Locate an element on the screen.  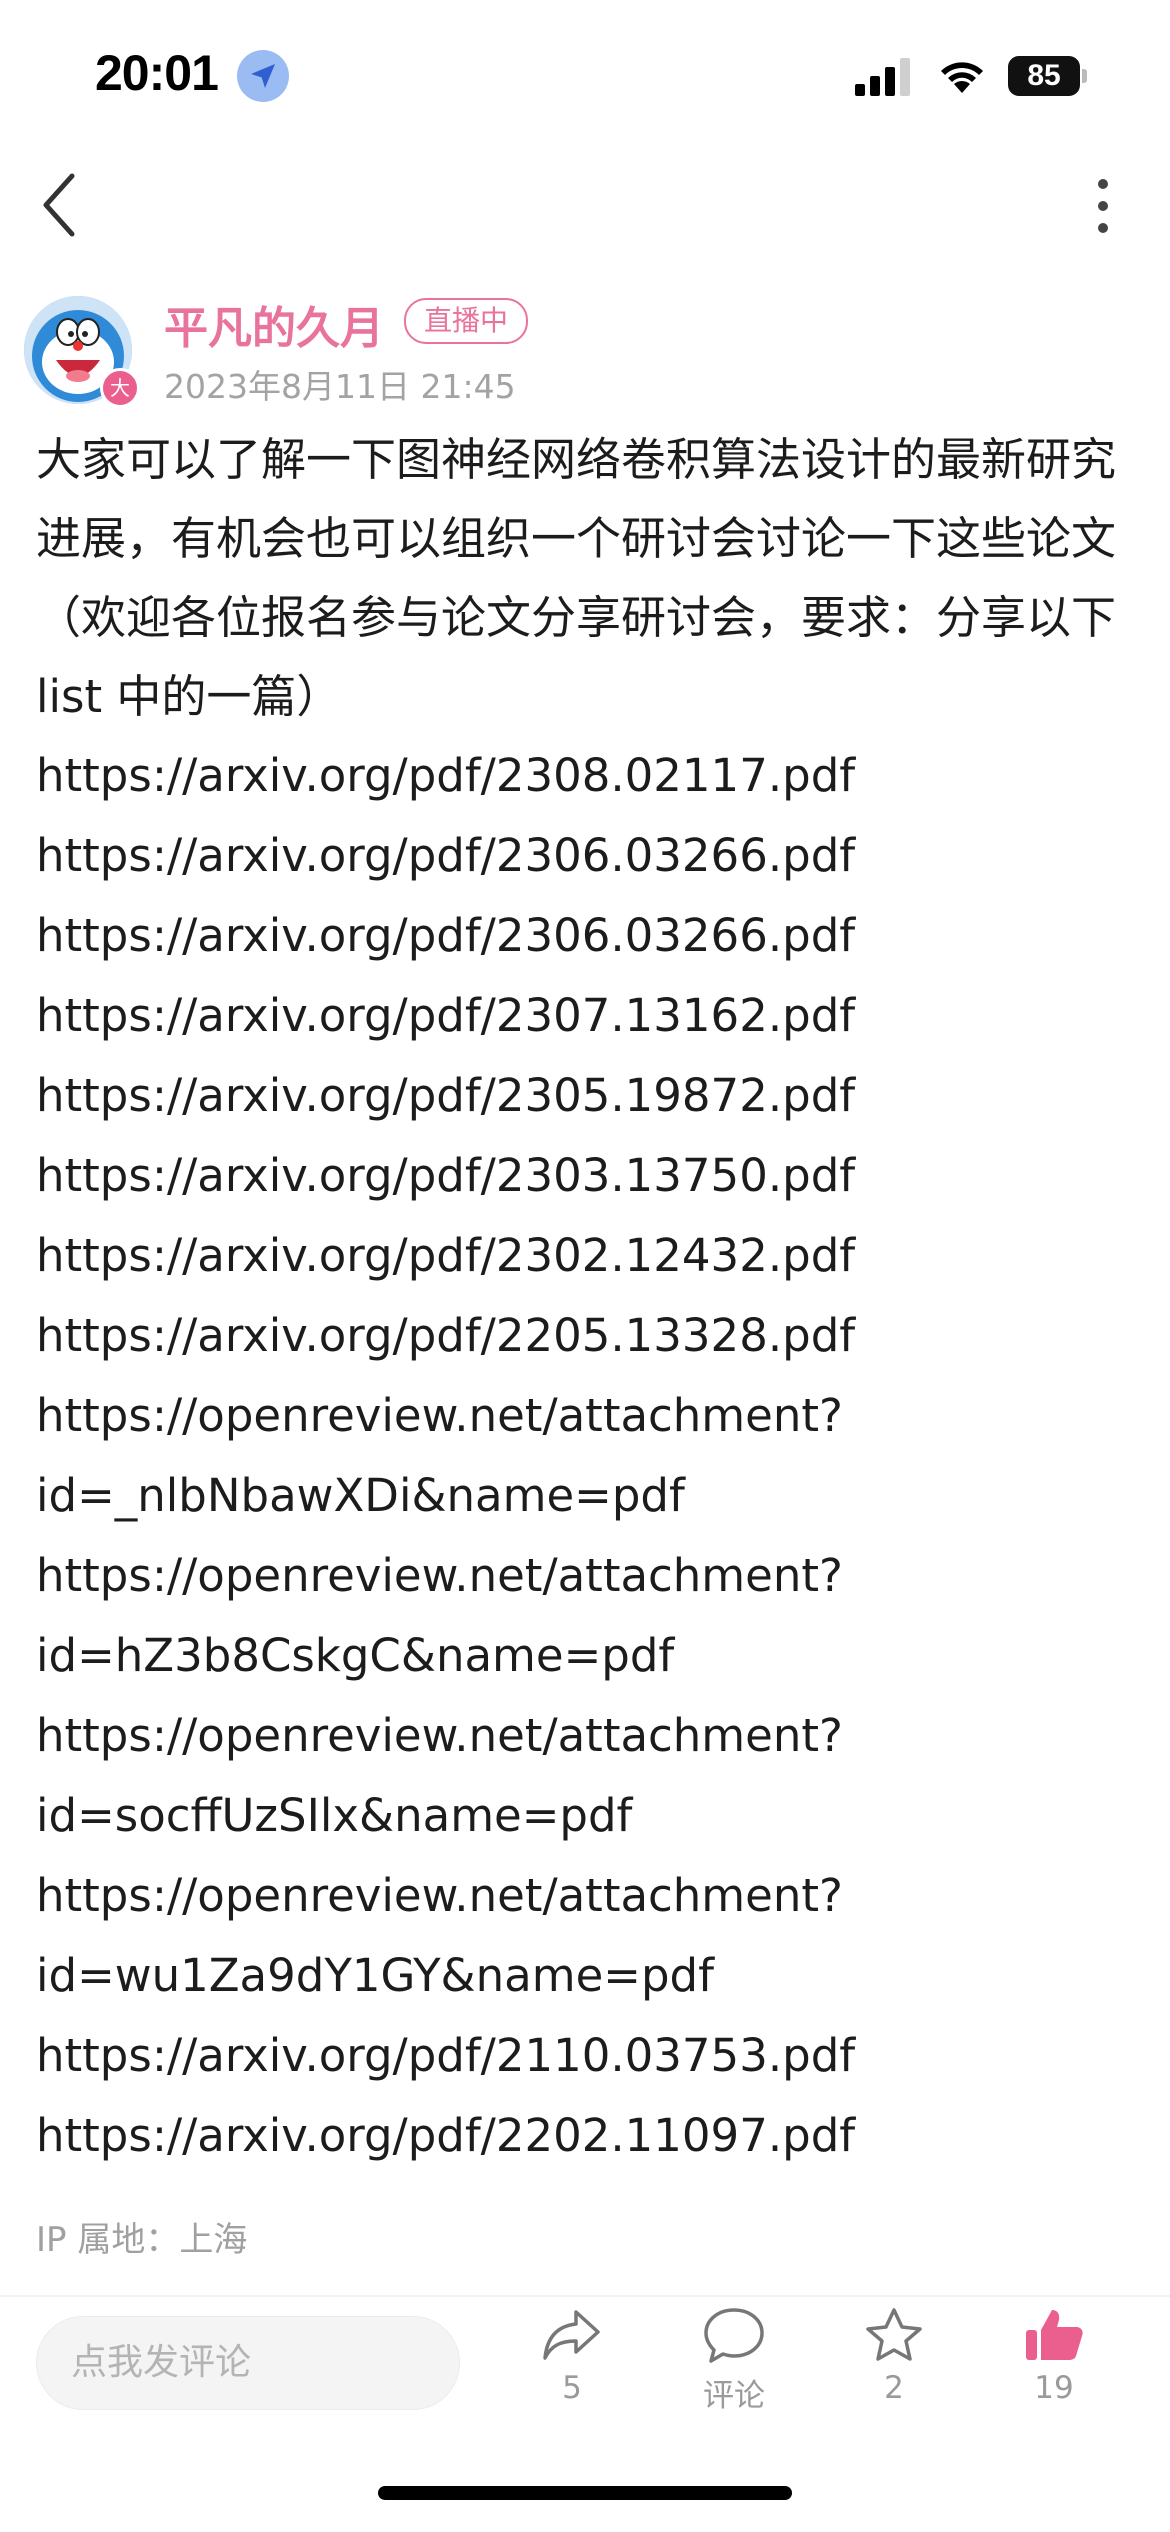
battery-icon: 85 is located at coordinates (1047, 76).